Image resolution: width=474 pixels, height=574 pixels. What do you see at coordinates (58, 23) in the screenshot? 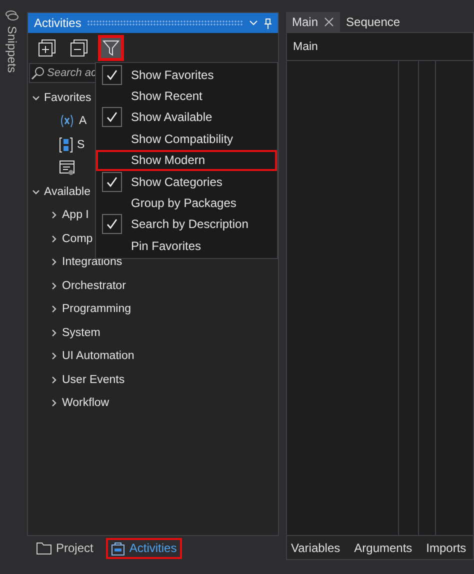
I see `panel-title: Activities` at bounding box center [58, 23].